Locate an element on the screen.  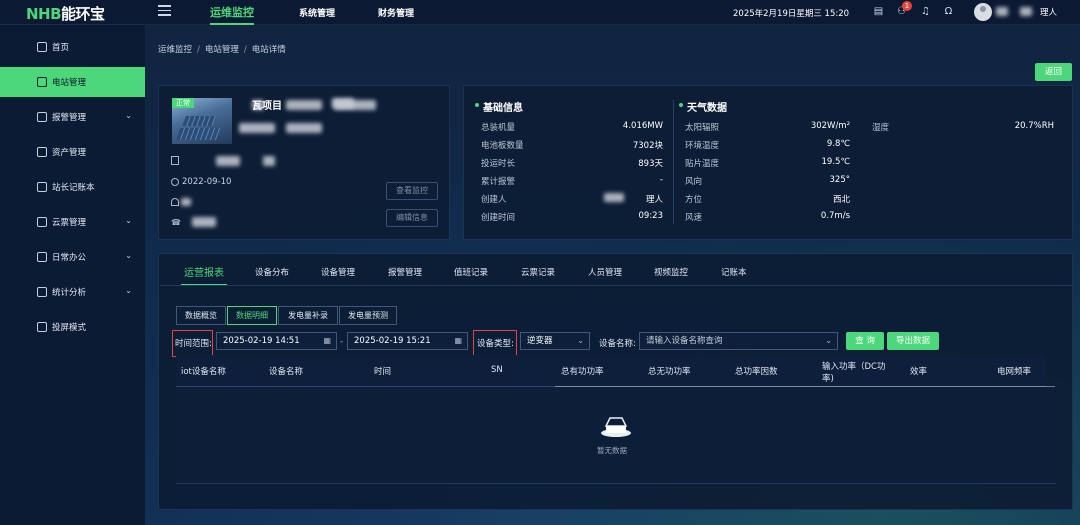
document-icon: ▤ is located at coordinates (878, 11).